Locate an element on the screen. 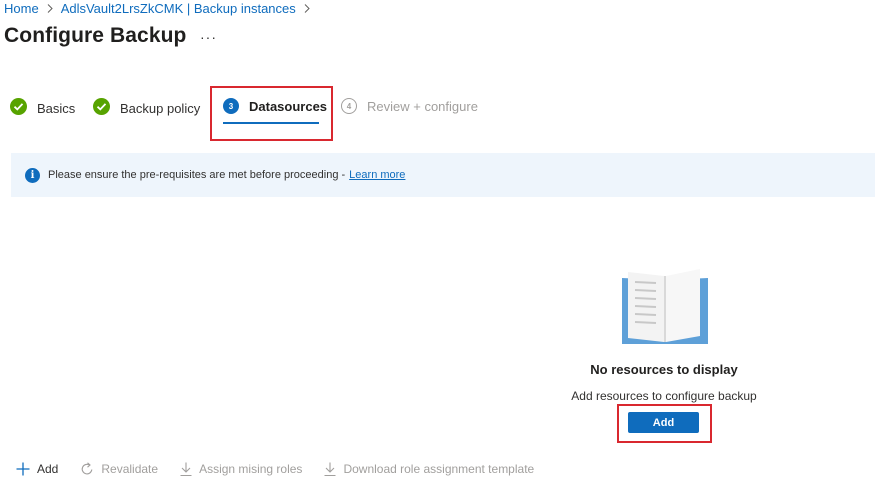 The width and height of the screenshot is (875, 480). page-title: Configure Backup is located at coordinates (95, 35).